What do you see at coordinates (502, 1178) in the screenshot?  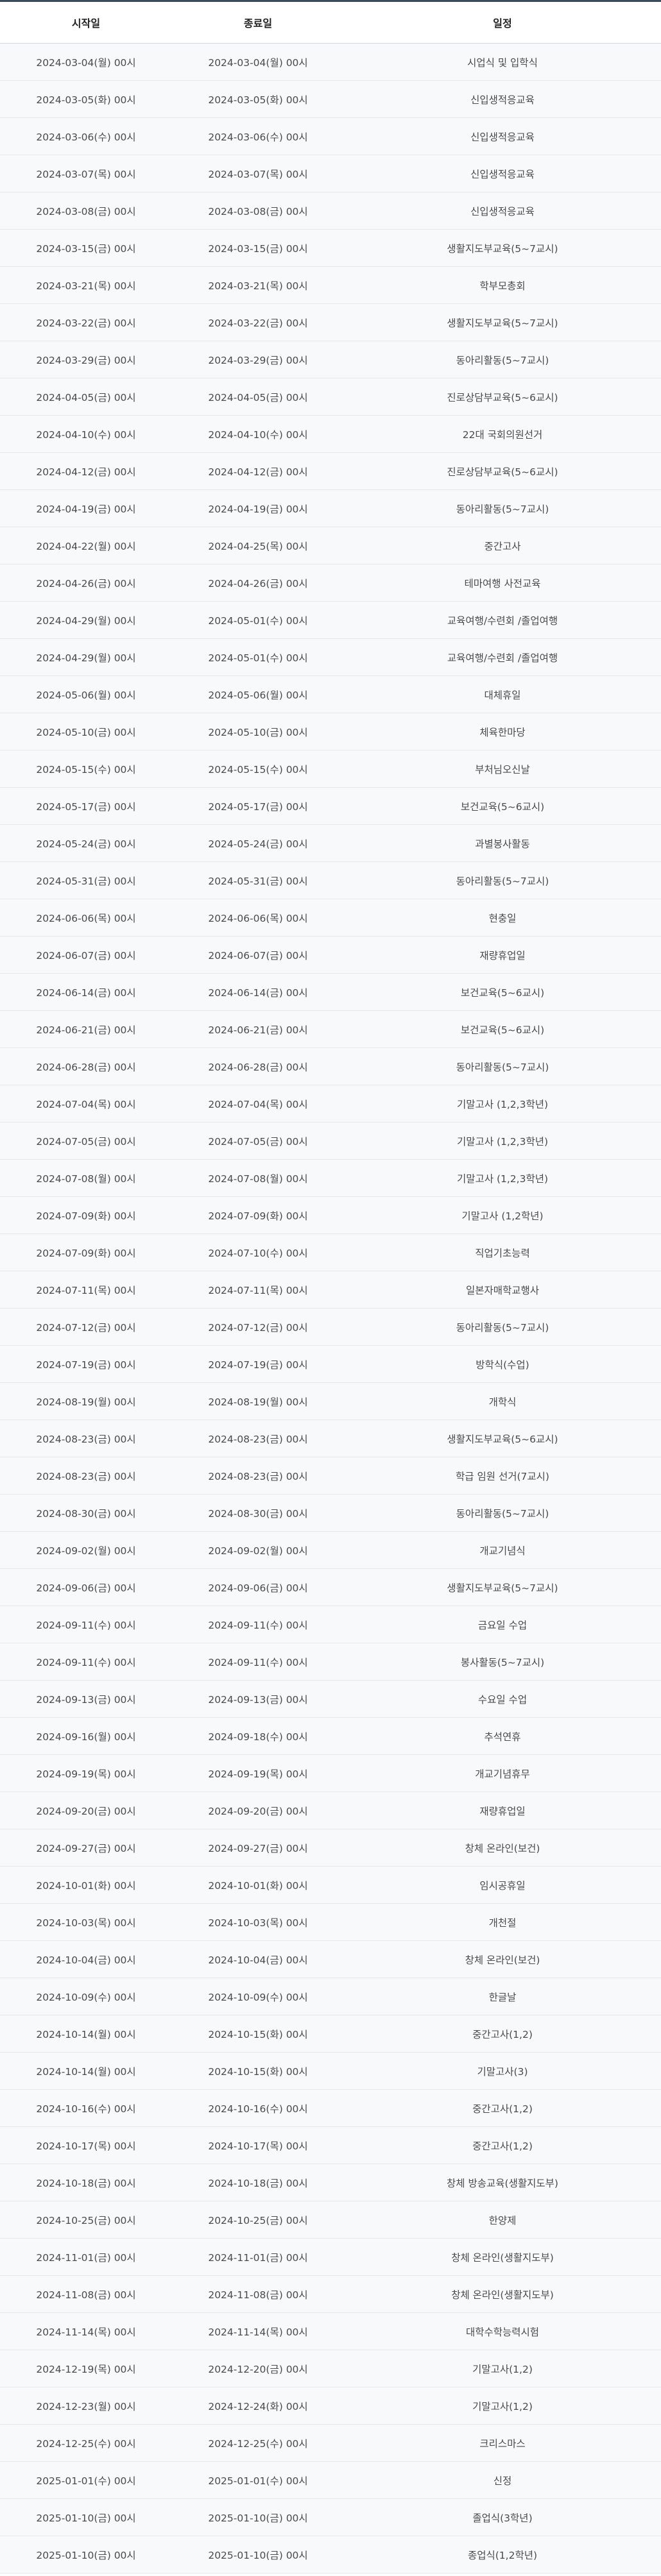 I see `event-cell: 기말고사 (1,2,3학년)` at bounding box center [502, 1178].